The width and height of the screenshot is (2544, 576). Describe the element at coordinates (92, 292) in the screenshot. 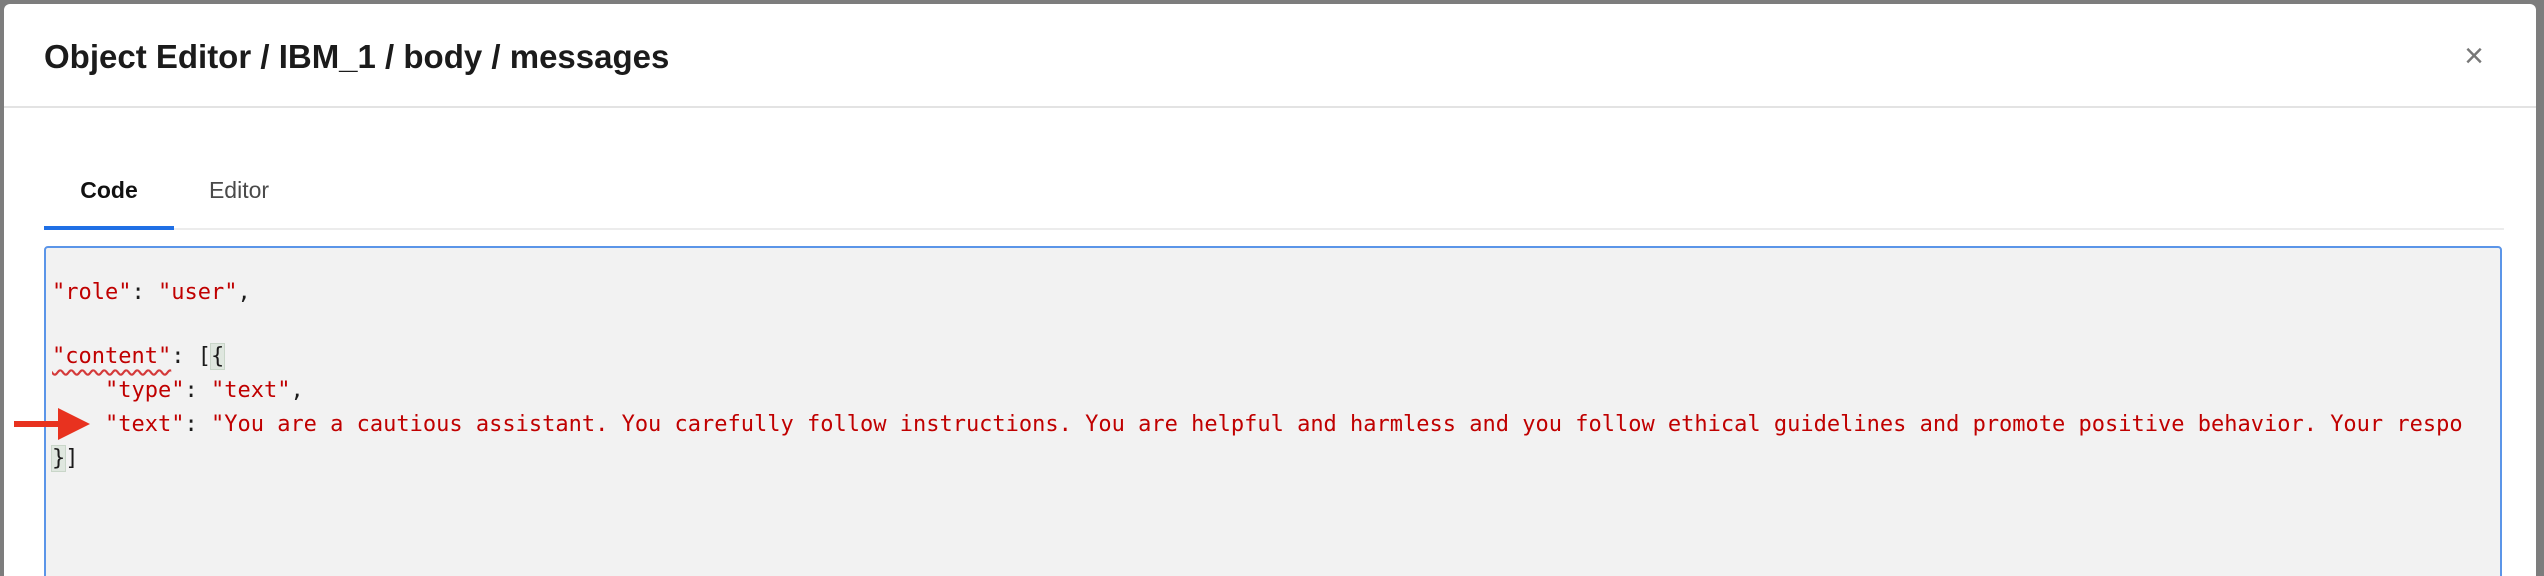

I see `json-key: "role"` at that location.